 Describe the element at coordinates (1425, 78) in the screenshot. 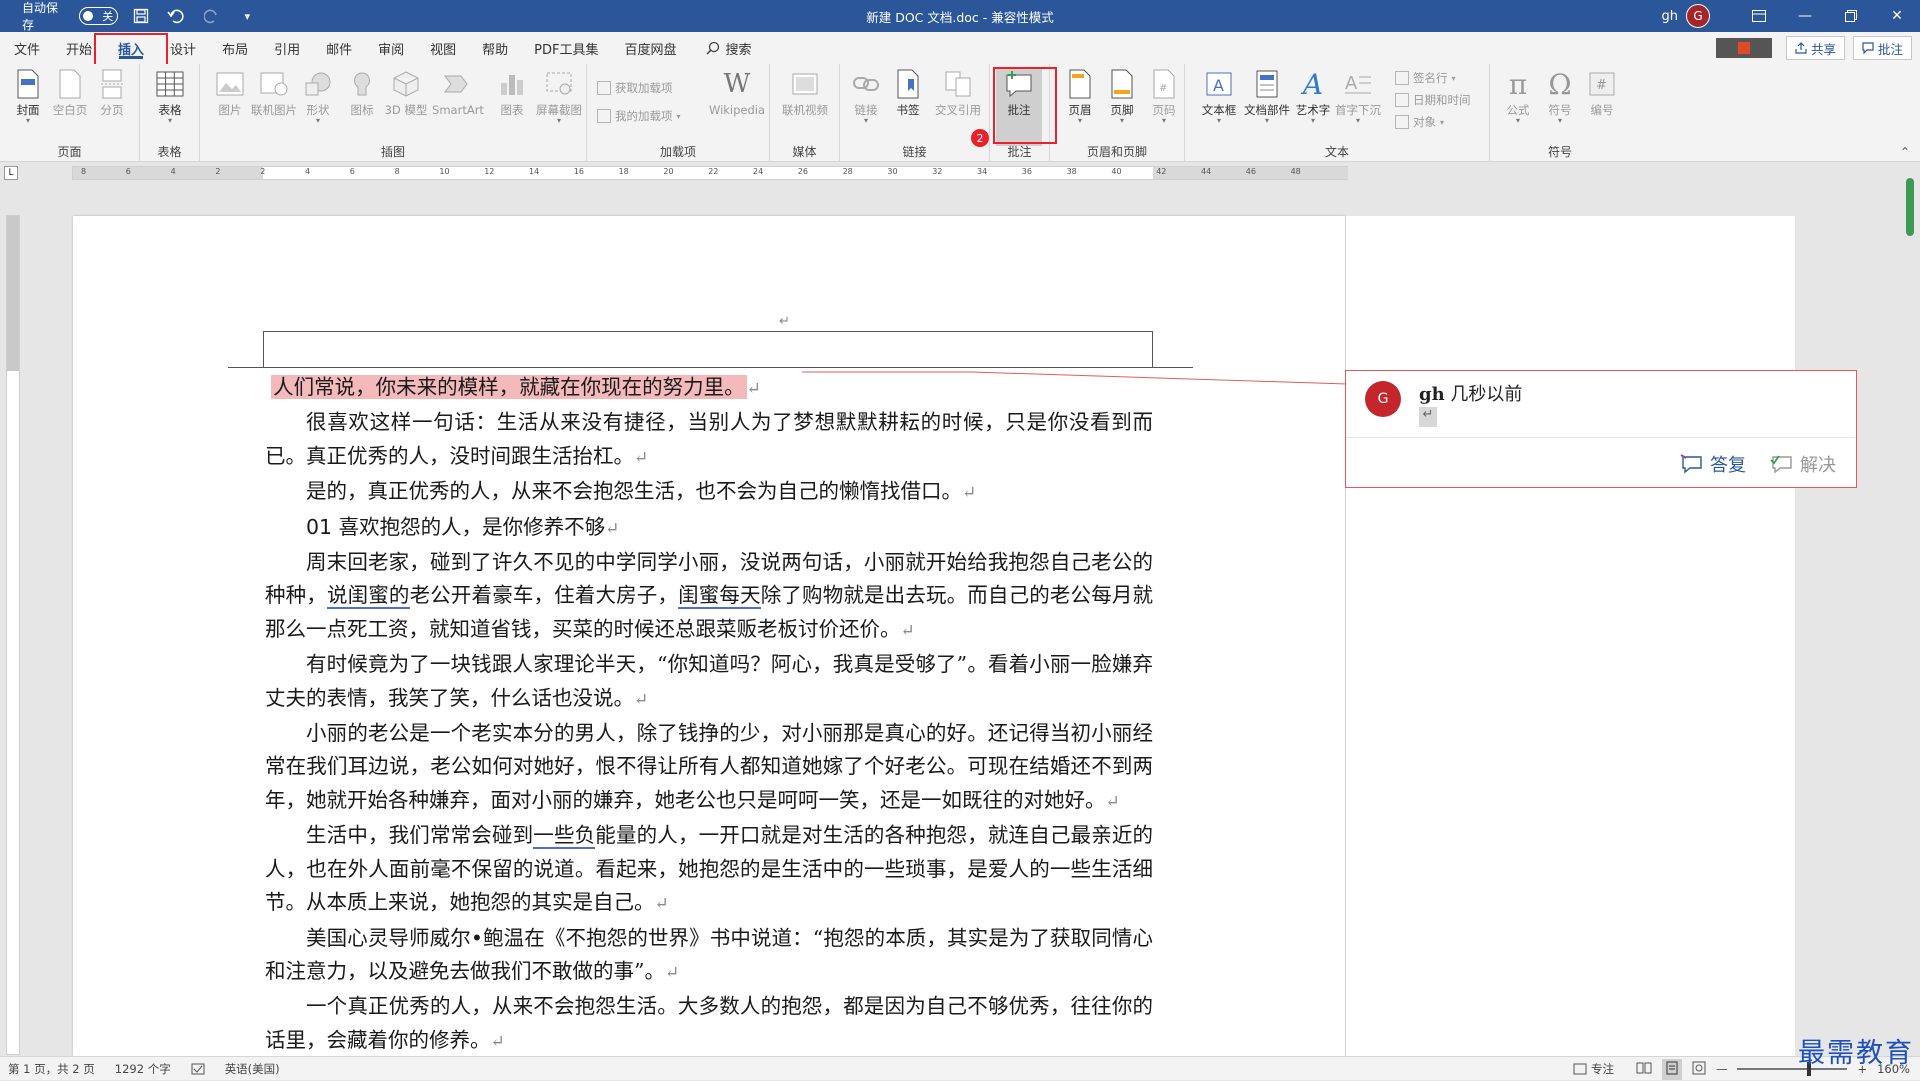

I see `signature-line-button: 签名行▾` at that location.